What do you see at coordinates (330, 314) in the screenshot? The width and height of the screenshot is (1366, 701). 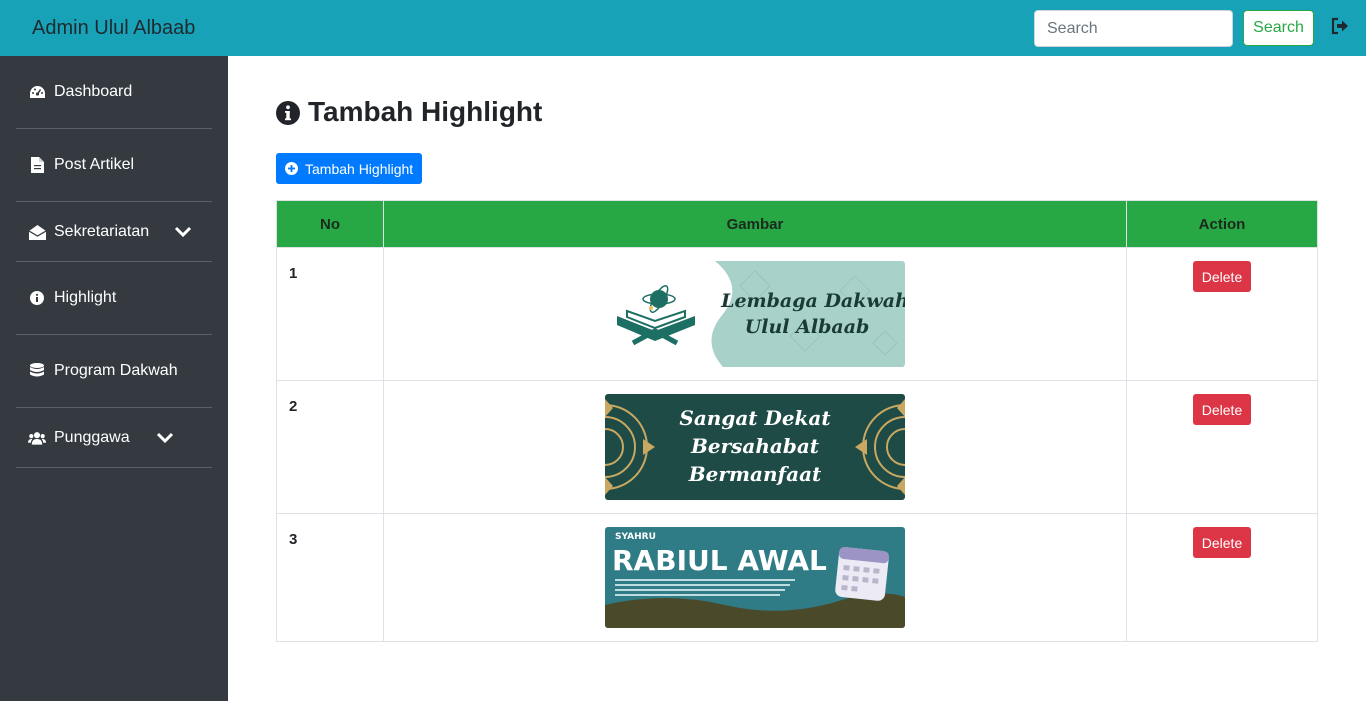 I see `row-number: 1` at bounding box center [330, 314].